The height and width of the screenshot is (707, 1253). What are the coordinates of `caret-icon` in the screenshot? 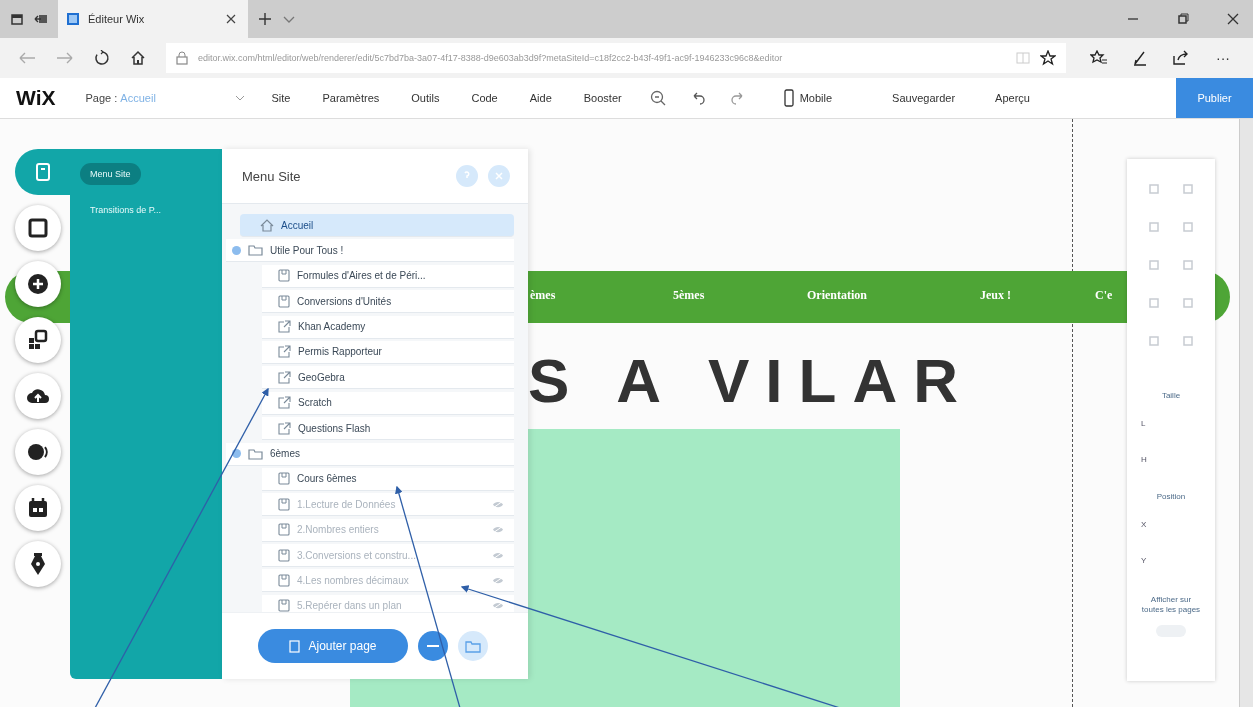 It's located at (240, 98).